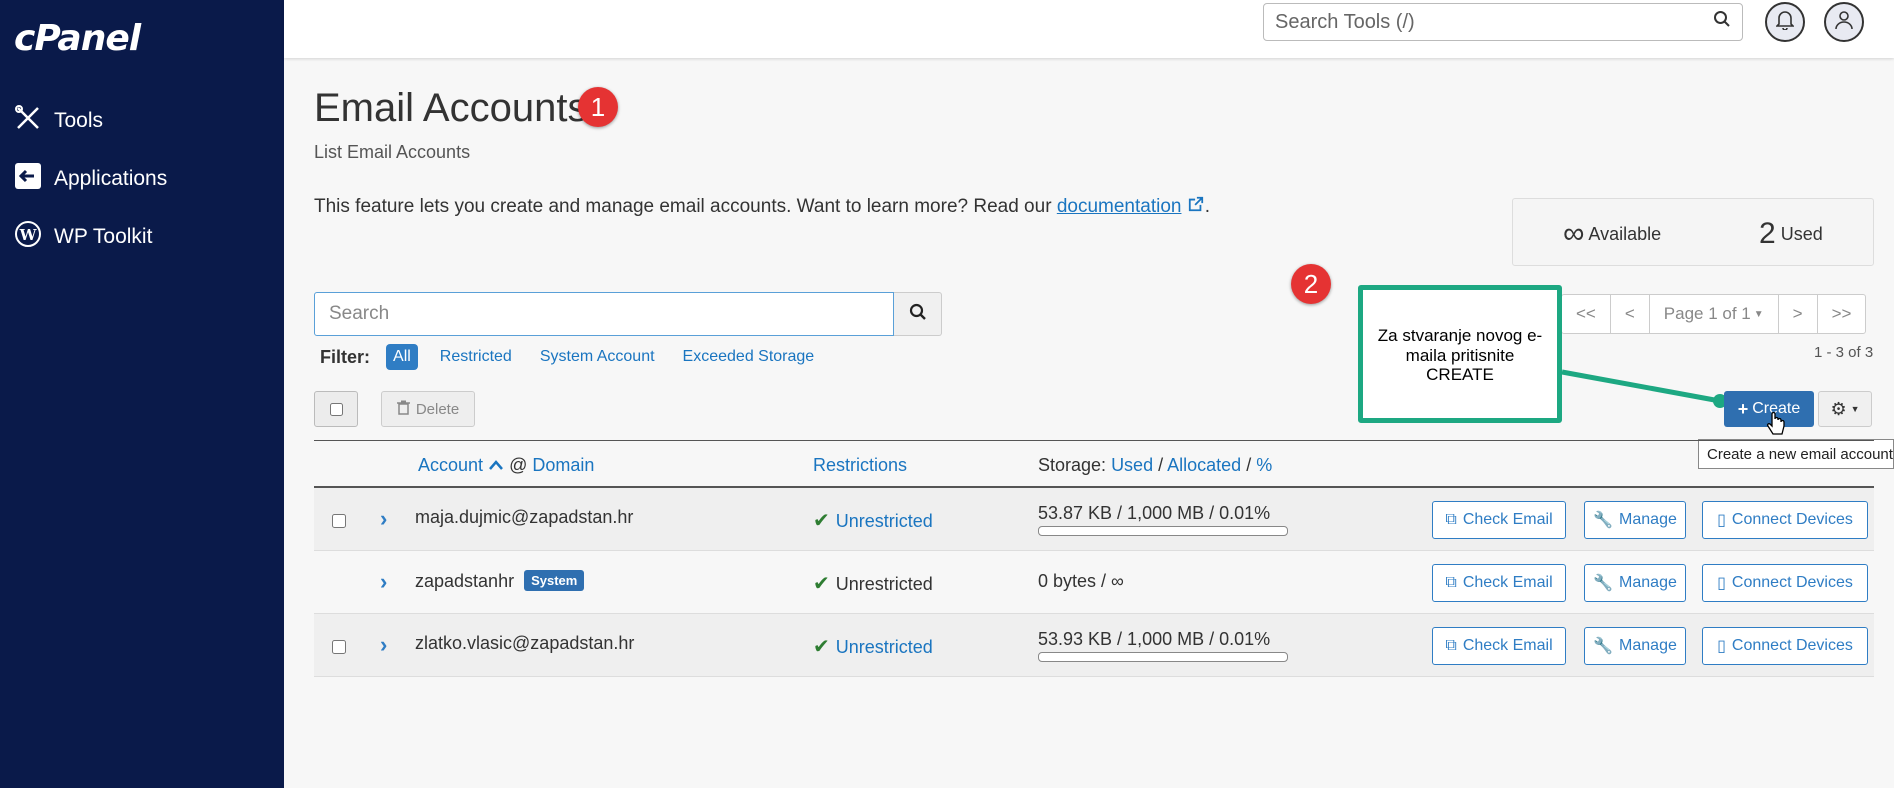  I want to click on pagination: << < Page 1 of 1 ▼ > >>, so click(1714, 314).